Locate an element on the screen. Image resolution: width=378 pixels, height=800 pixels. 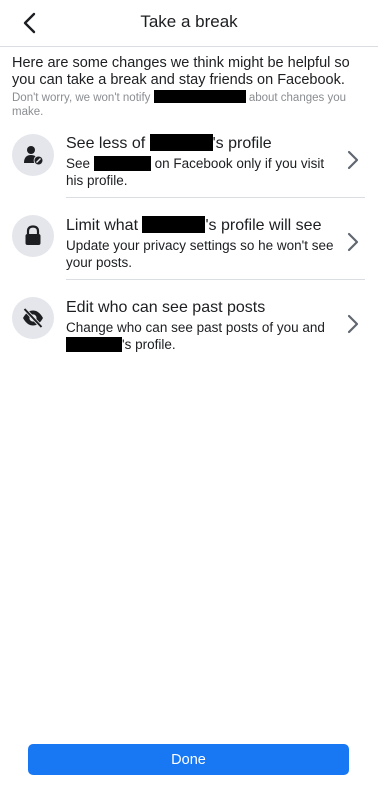
limit-profile-icon-circle is located at coordinates (33, 236).